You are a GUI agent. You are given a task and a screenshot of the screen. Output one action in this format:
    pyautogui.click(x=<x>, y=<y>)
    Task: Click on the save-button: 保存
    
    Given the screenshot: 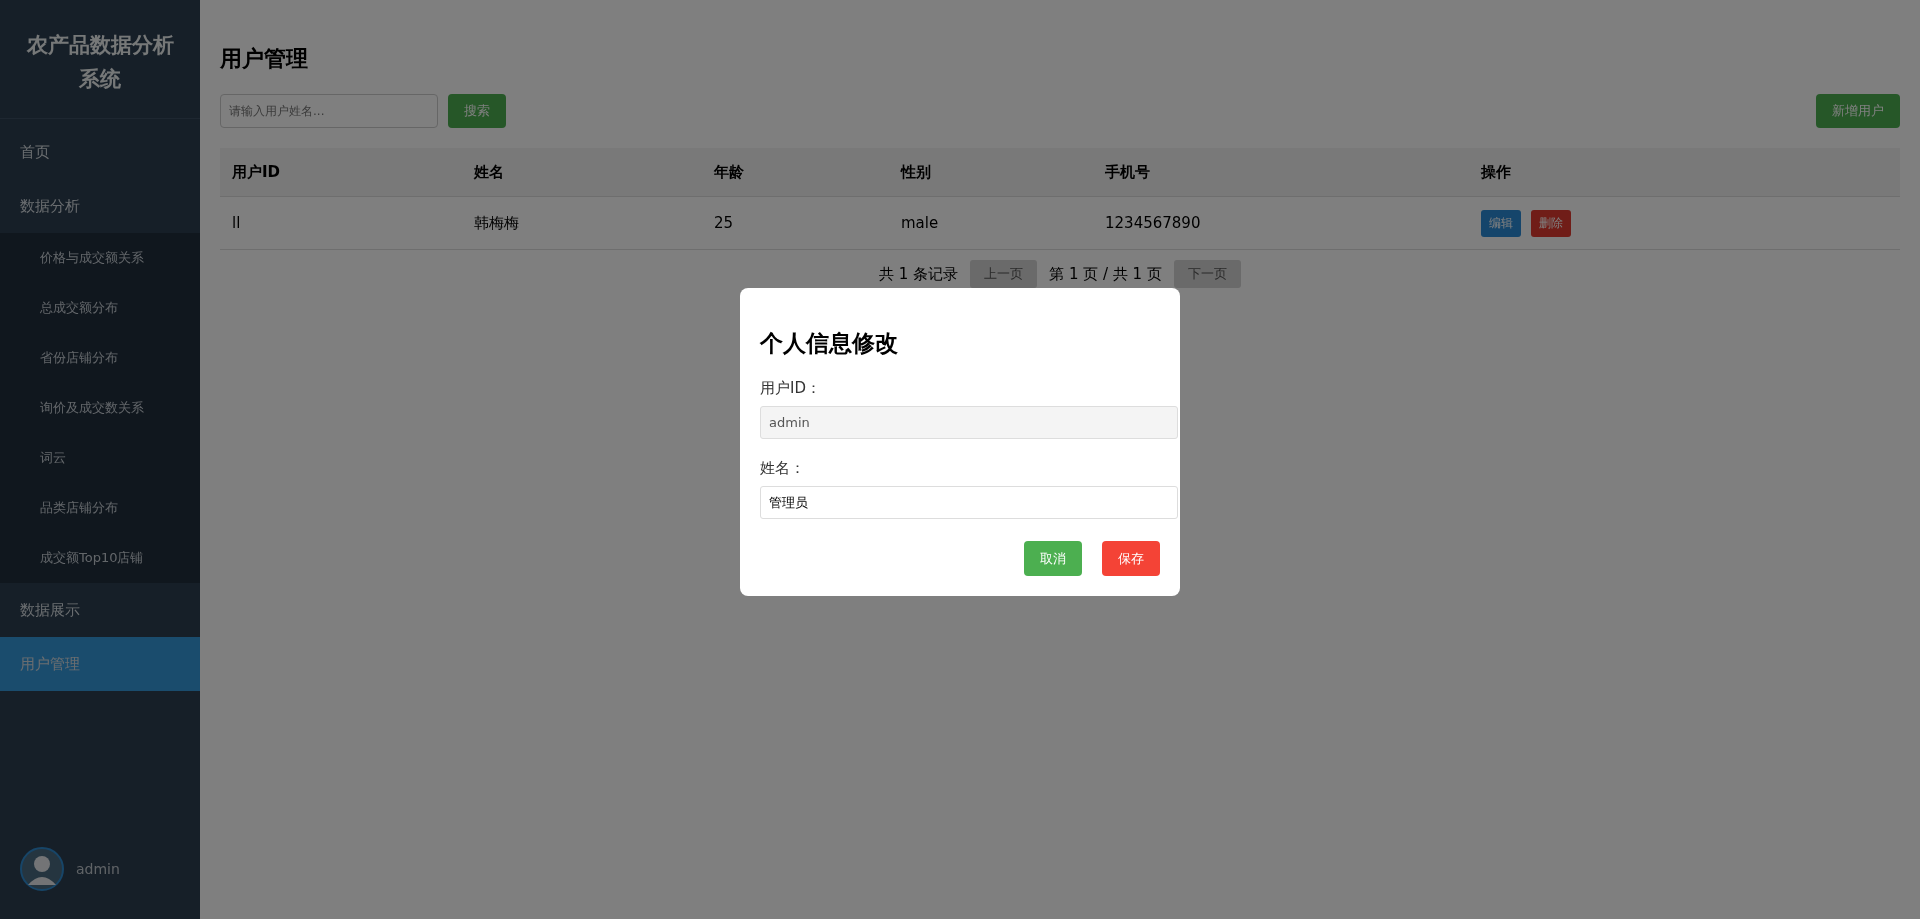 What is the action you would take?
    pyautogui.click(x=1131, y=558)
    